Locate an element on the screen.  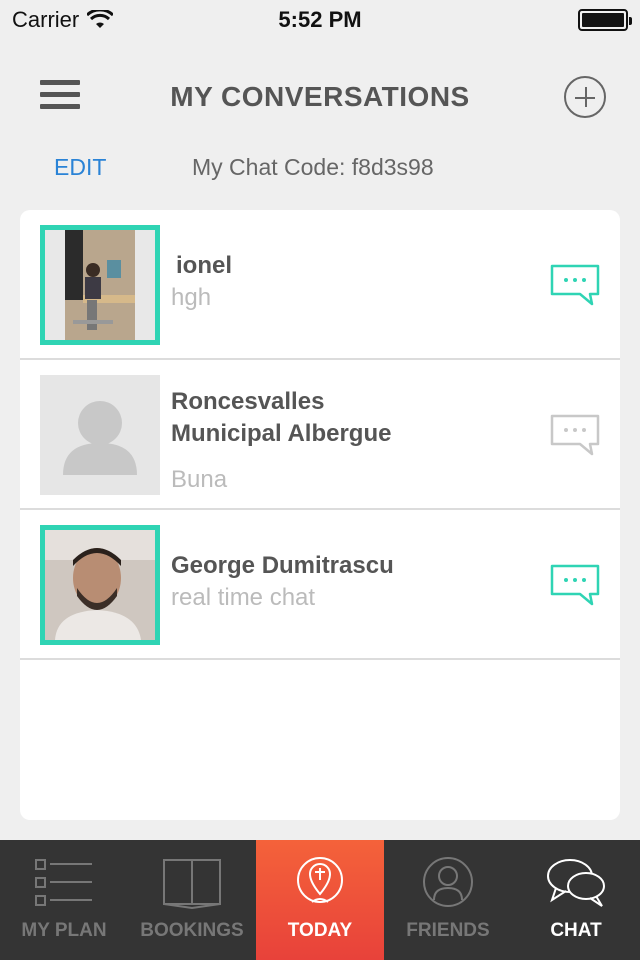
default-avatar-icon is located at coordinates (100, 438).